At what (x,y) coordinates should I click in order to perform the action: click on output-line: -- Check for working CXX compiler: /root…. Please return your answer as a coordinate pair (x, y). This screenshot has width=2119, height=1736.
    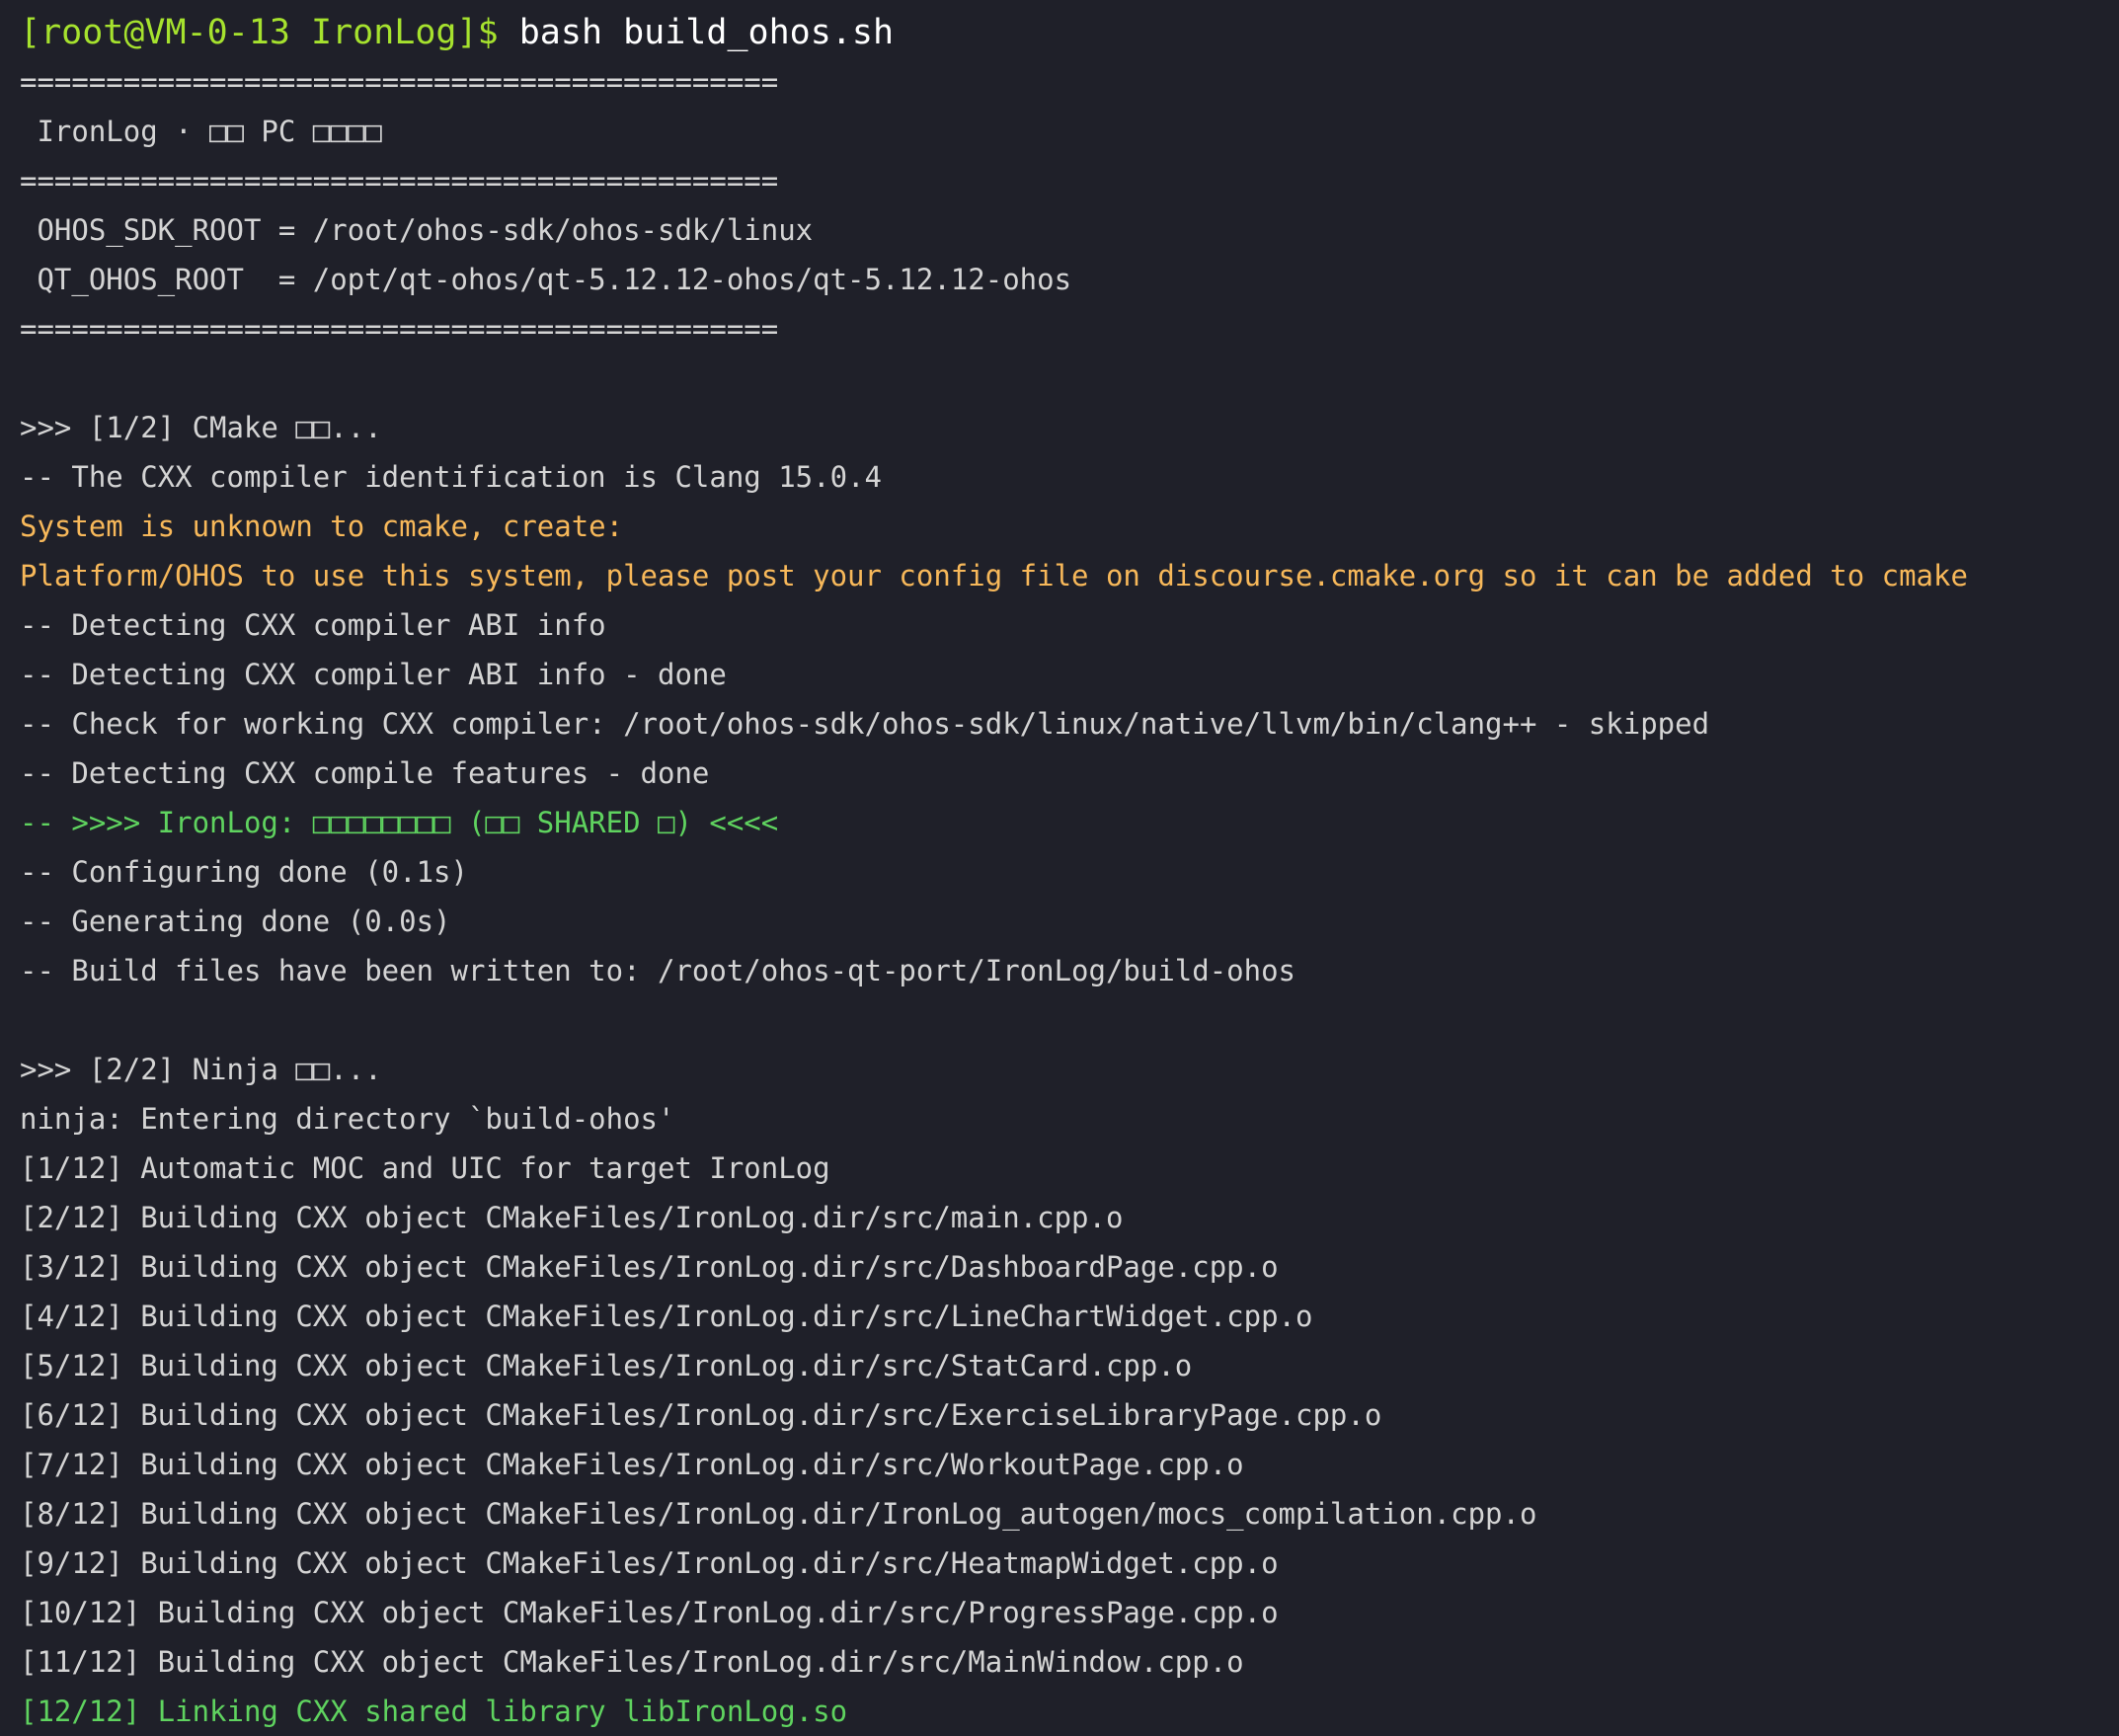
    Looking at the image, I should click on (865, 724).